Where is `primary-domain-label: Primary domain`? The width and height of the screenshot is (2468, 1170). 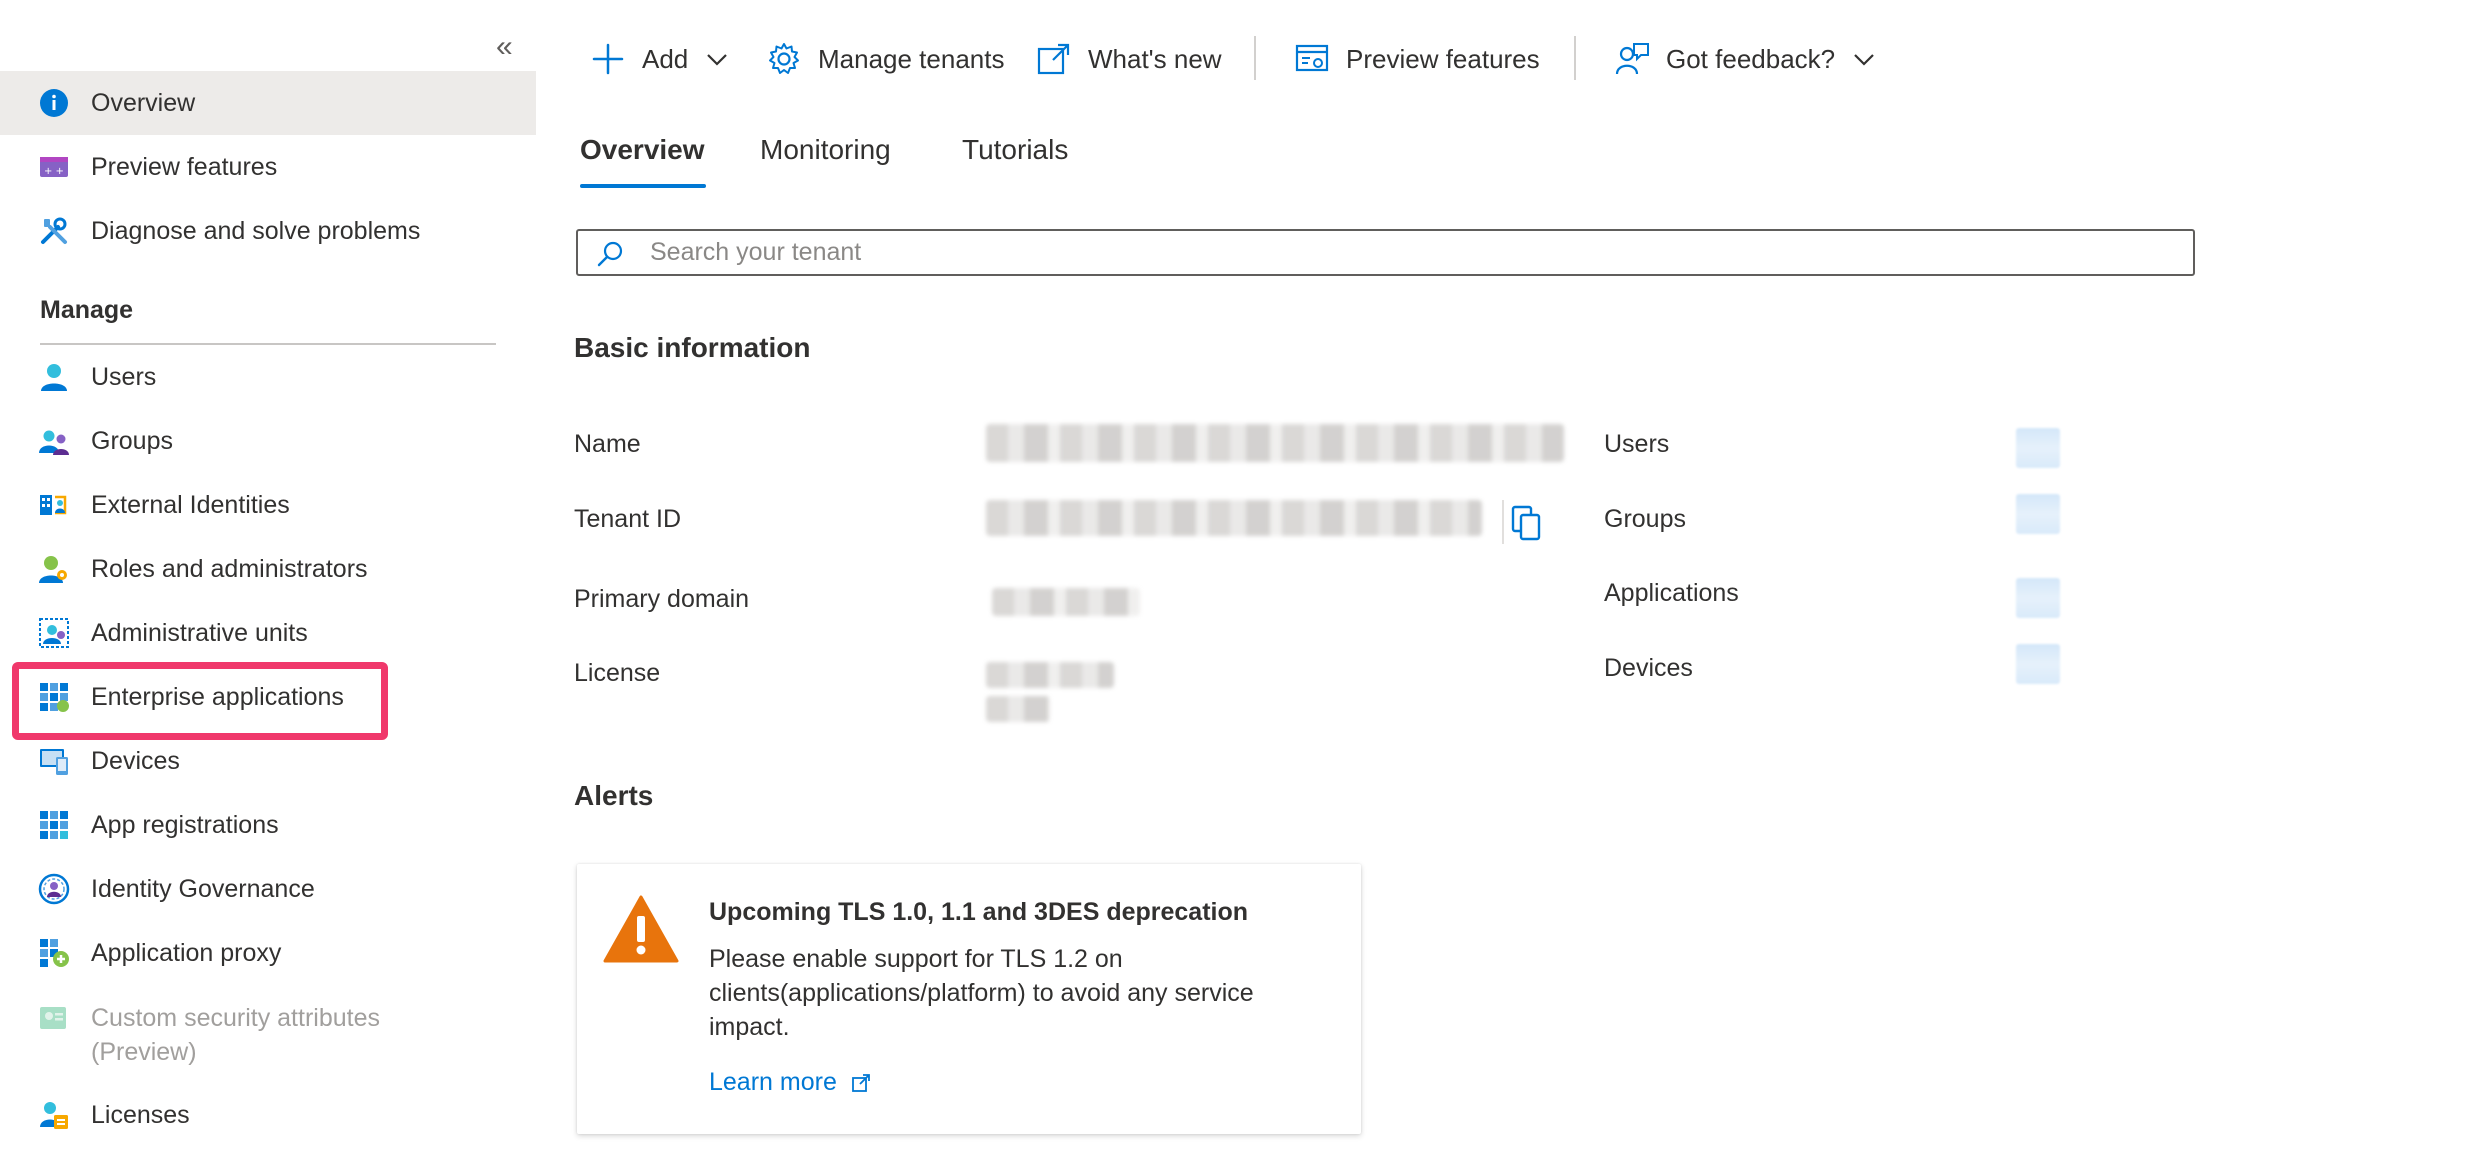 primary-domain-label: Primary domain is located at coordinates (662, 599).